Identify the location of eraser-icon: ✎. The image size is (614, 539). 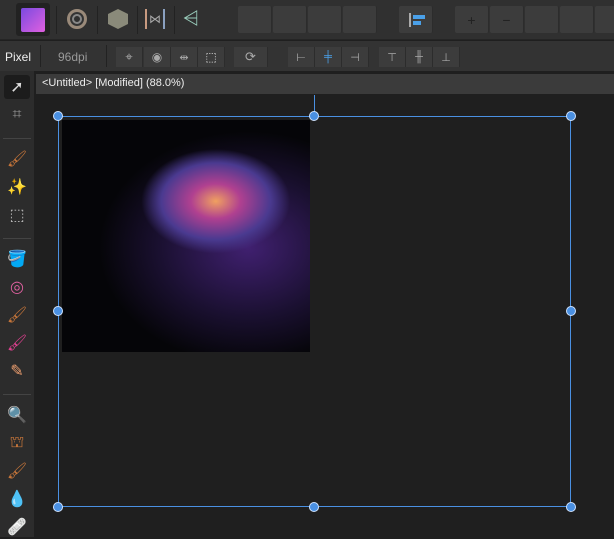
(17, 371).